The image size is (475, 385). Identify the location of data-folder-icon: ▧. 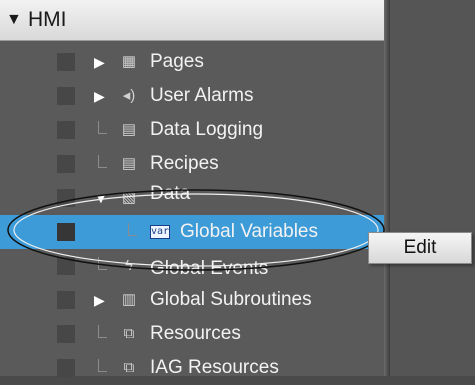
(129, 197).